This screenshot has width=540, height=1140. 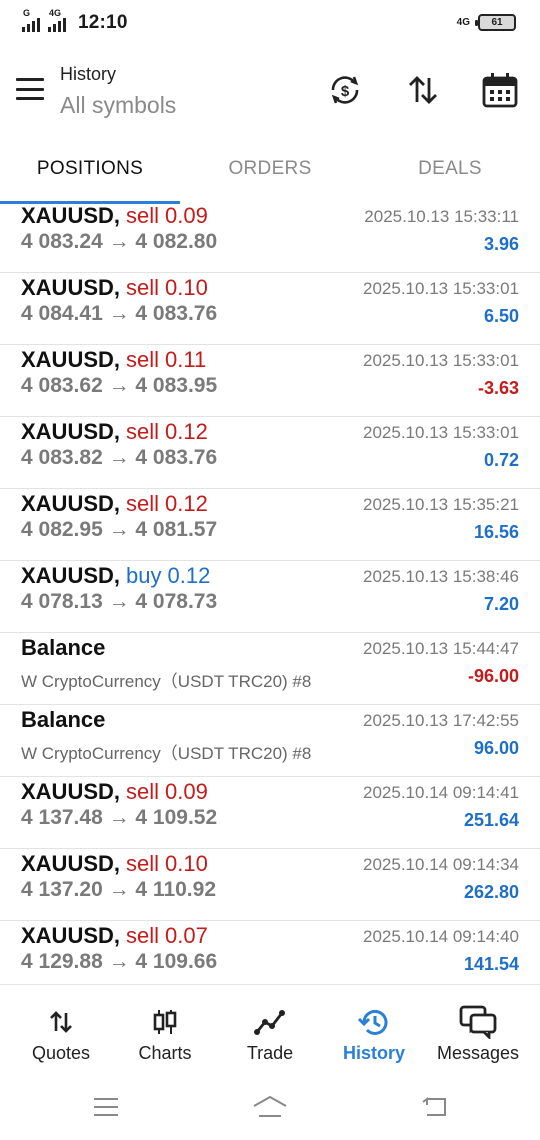 What do you see at coordinates (270, 1022) in the screenshot?
I see `trade-icon` at bounding box center [270, 1022].